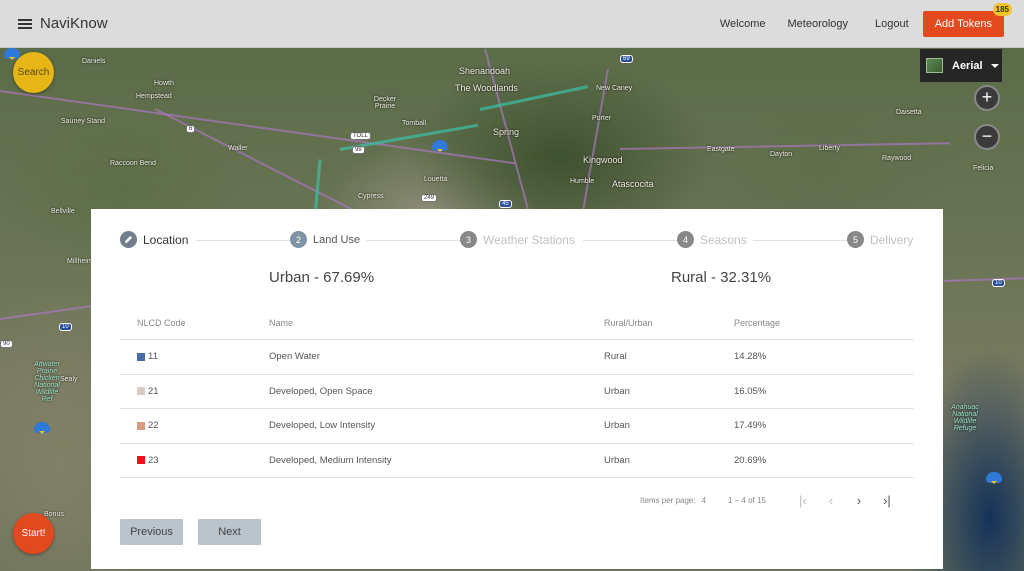  I want to click on land-class-name: Developed, Low Intensity, so click(322, 426).